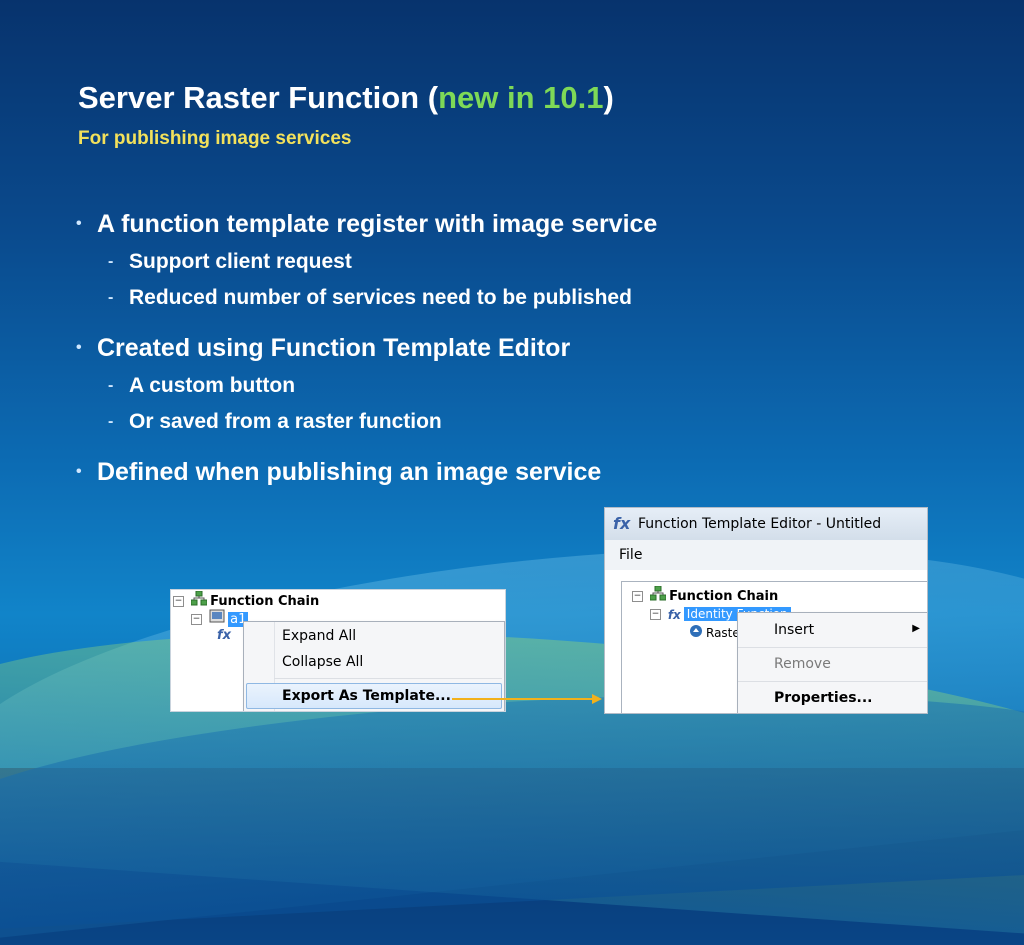  What do you see at coordinates (916, 628) in the screenshot?
I see `submenu-arrow-icon: ▶` at bounding box center [916, 628].